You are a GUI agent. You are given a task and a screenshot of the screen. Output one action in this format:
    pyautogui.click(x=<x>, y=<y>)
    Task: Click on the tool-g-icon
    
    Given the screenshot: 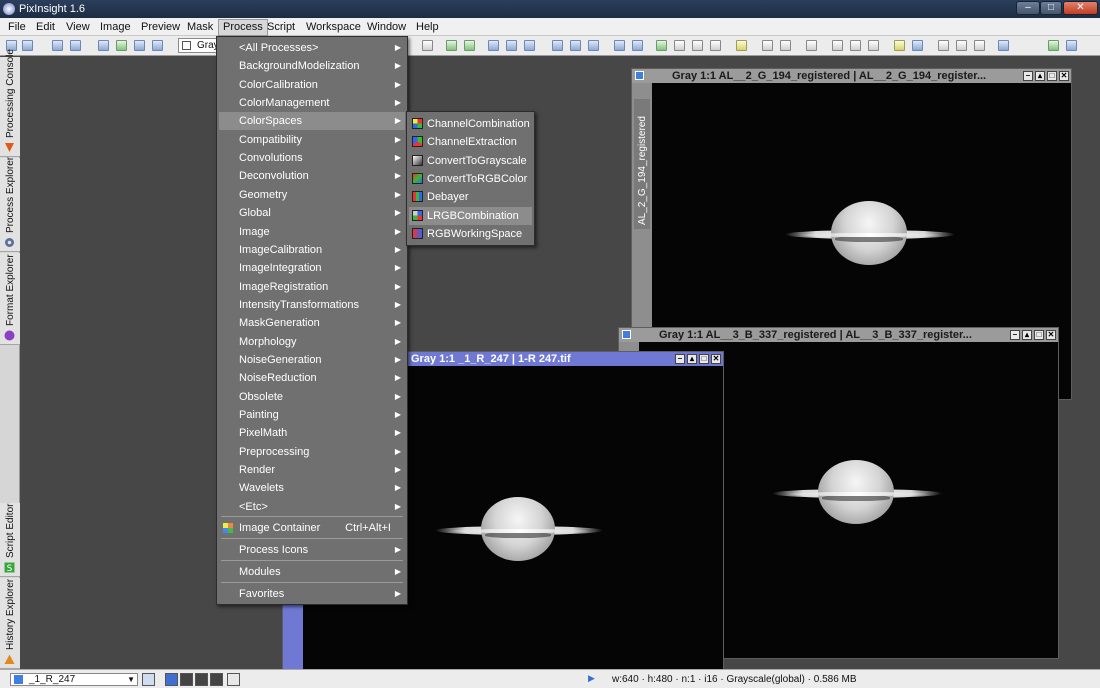 What is the action you would take?
    pyautogui.click(x=837, y=45)
    